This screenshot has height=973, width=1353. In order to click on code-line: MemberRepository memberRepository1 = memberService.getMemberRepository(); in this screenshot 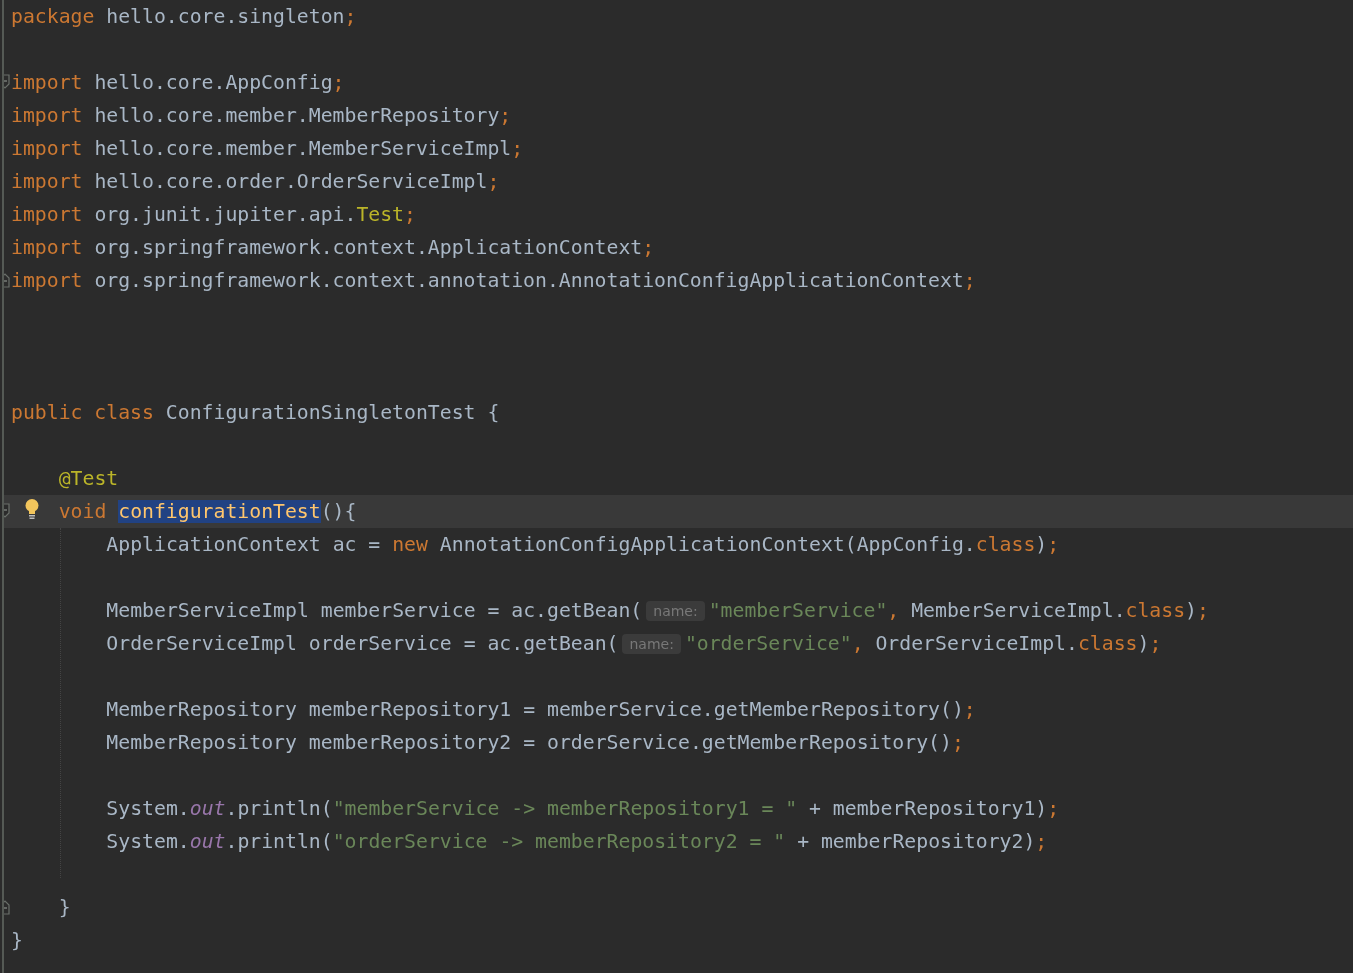, I will do `click(541, 709)`.